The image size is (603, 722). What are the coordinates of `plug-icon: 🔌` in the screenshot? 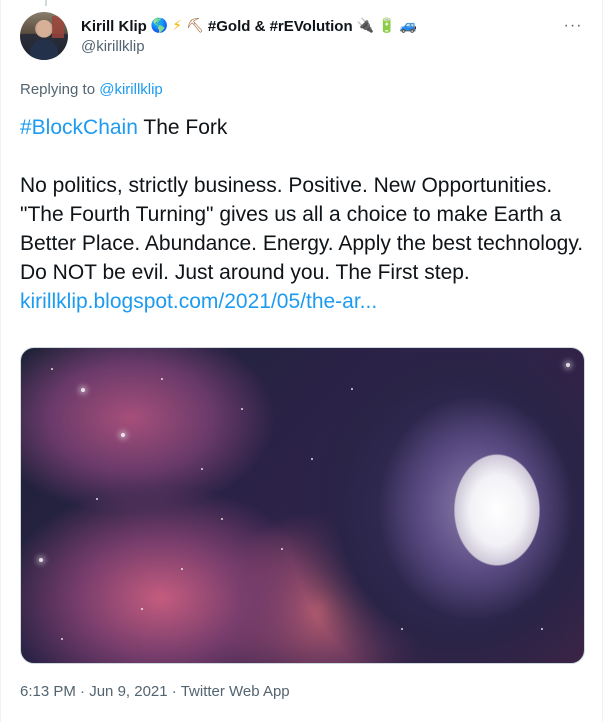 It's located at (365, 26).